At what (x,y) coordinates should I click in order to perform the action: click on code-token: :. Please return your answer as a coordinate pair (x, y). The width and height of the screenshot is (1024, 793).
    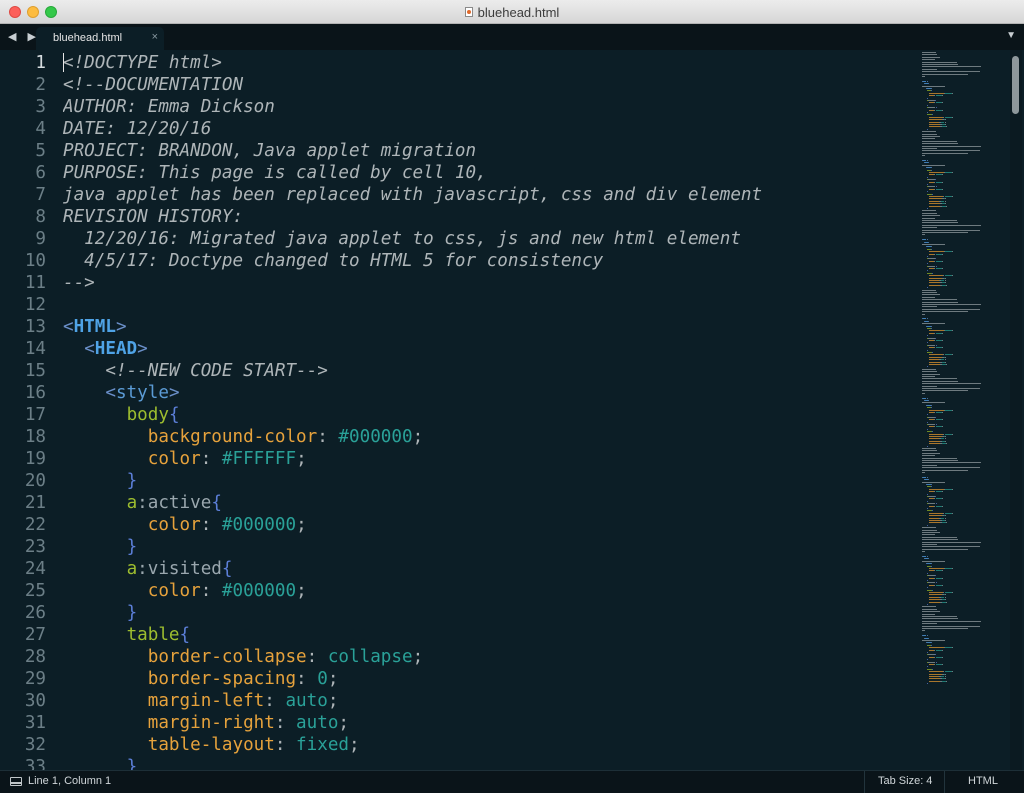
    Looking at the image, I should click on (211, 525).